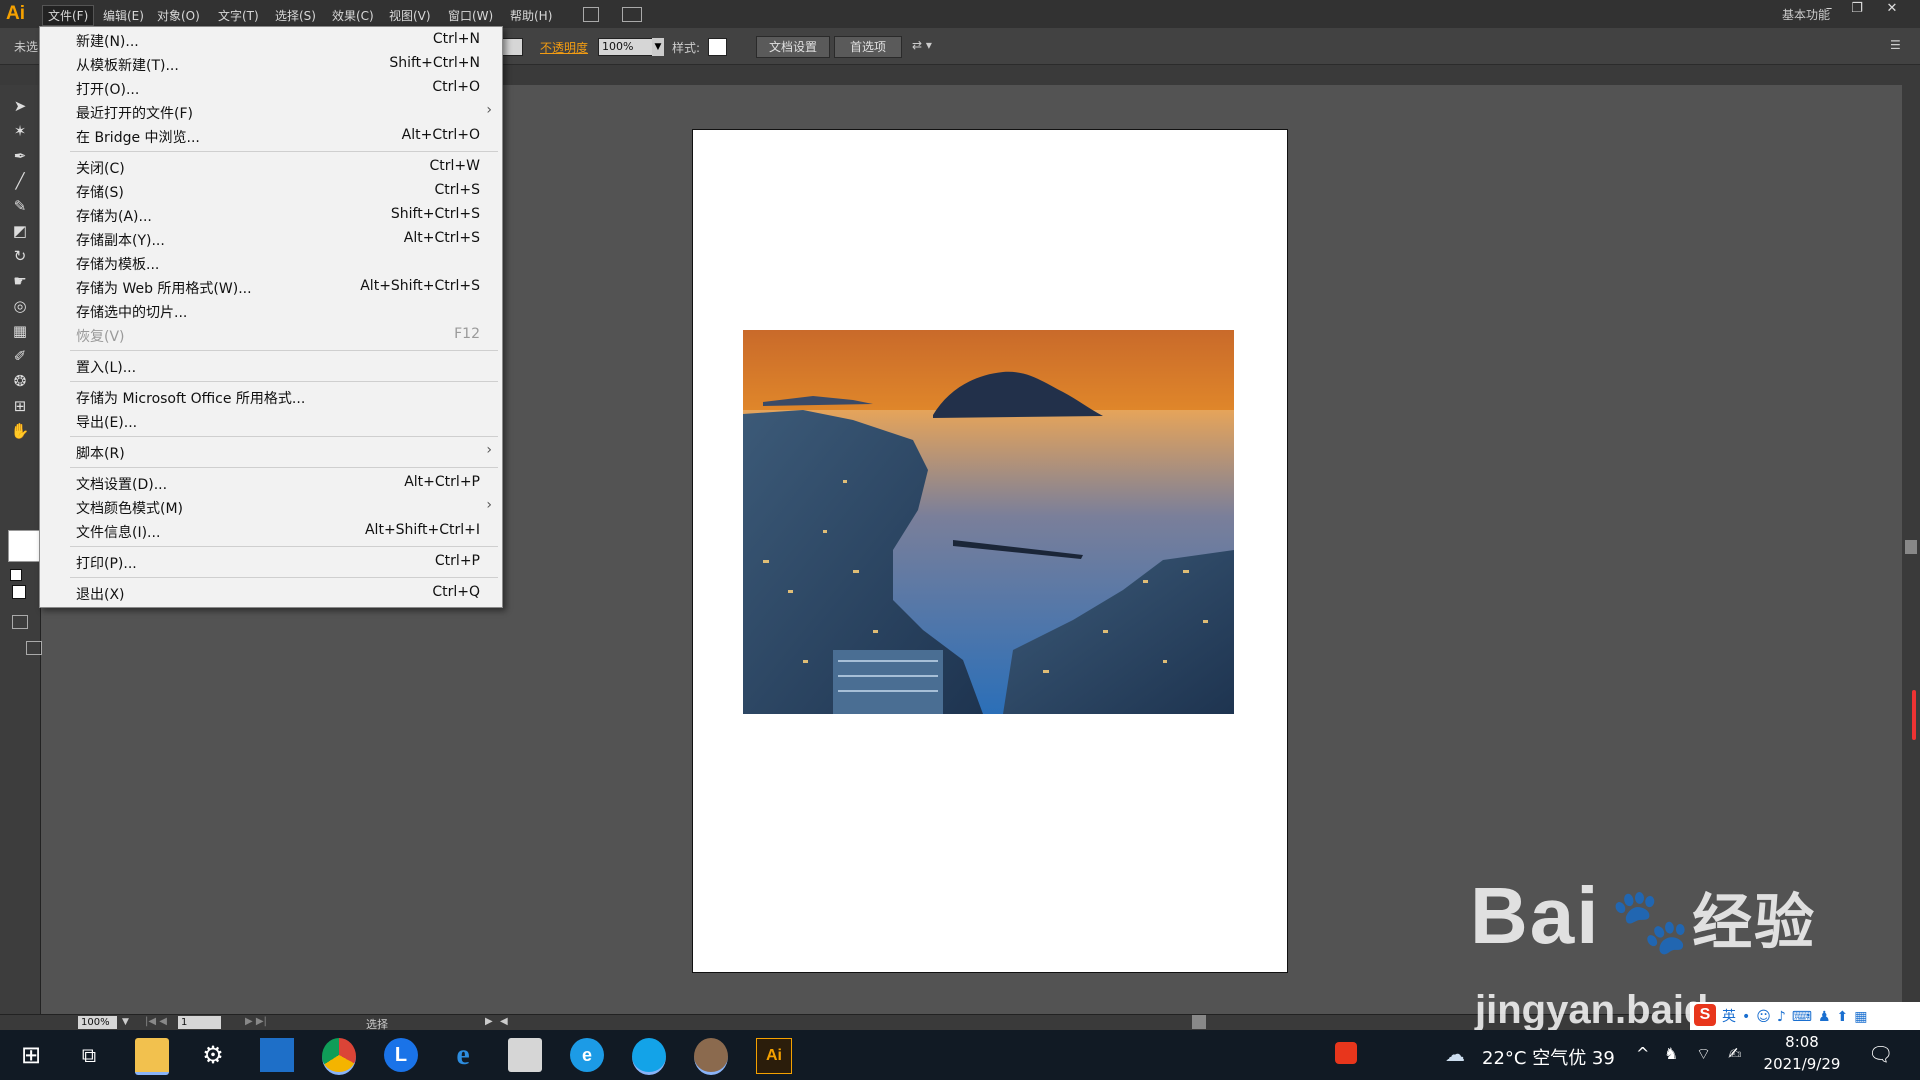 The height and width of the screenshot is (1080, 1920). I want to click on menu-window: 窗口(W), so click(470, 15).